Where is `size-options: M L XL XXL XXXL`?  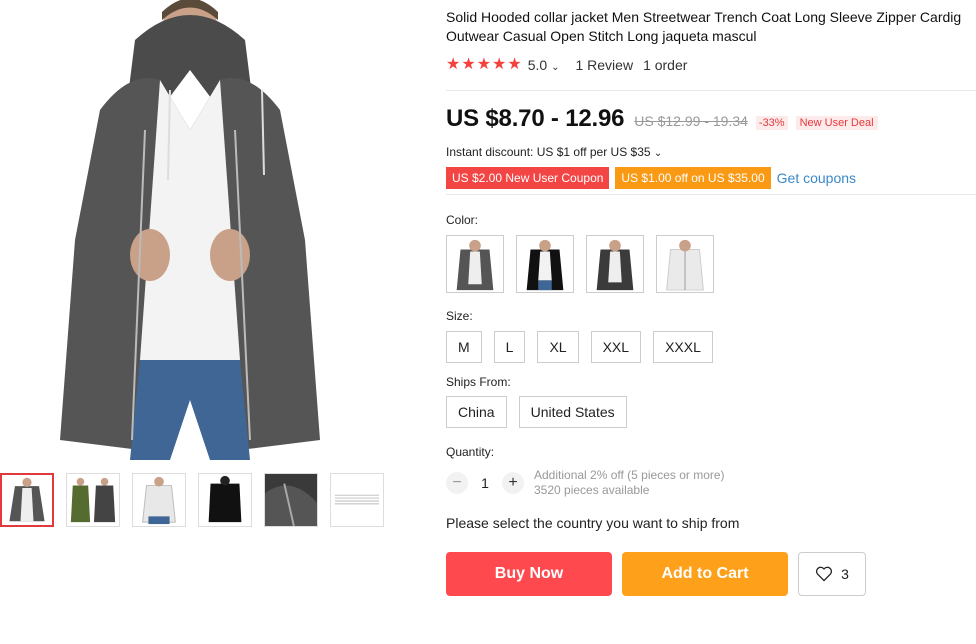
size-options: M L XL XXL XXXL is located at coordinates (711, 347).